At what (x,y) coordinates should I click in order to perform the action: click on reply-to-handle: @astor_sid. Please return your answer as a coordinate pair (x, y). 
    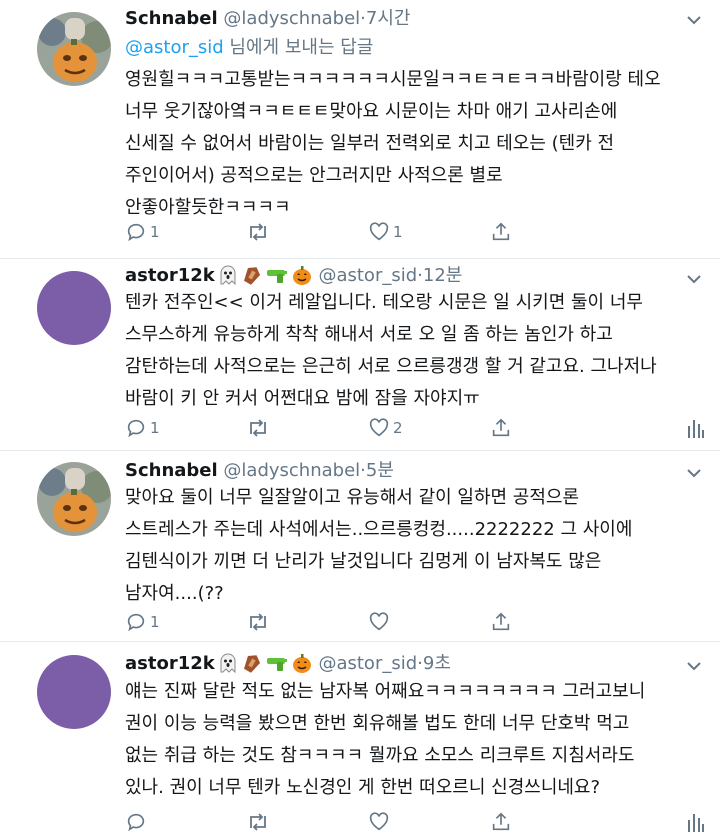
    Looking at the image, I should click on (174, 47).